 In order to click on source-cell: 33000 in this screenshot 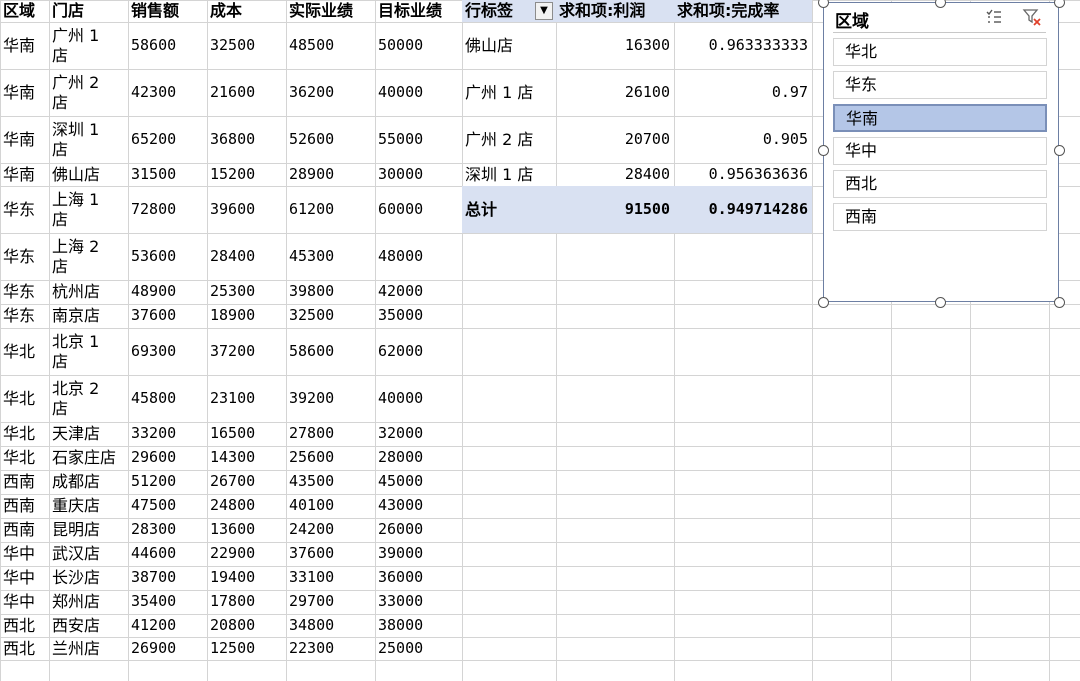, I will do `click(418, 601)`.